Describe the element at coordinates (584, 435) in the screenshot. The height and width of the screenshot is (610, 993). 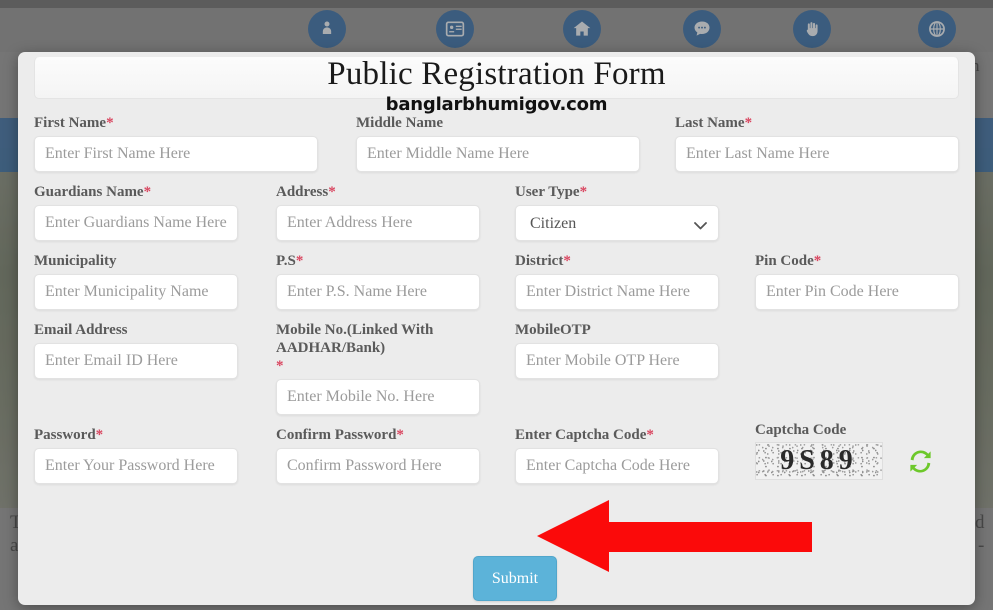
I see `field-label: Enter Captcha Code*` at that location.